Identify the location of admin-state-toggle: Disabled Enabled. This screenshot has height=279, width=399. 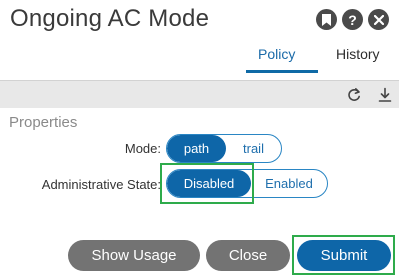
(247, 183).